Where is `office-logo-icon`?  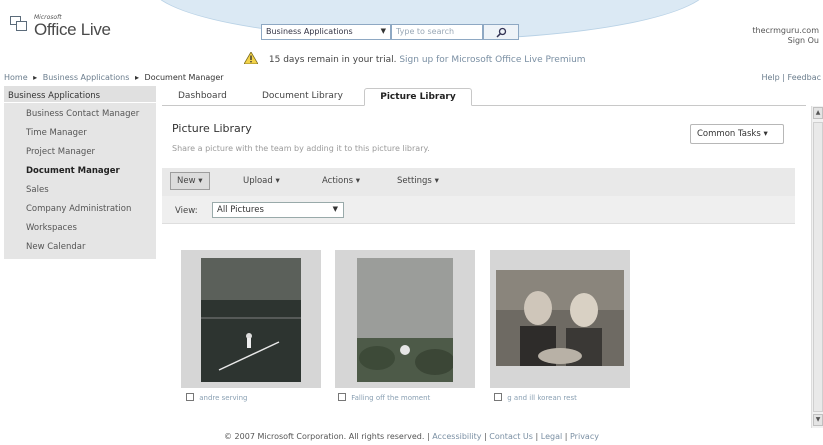 office-logo-icon is located at coordinates (19, 24).